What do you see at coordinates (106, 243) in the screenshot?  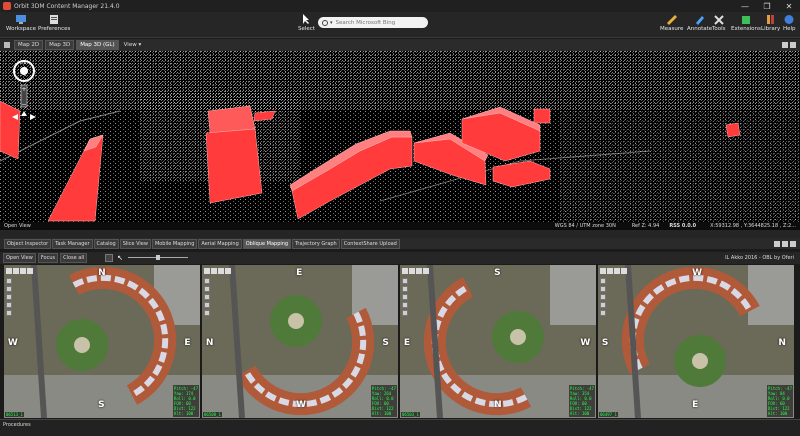 I see `tab-catalog: Catalog` at bounding box center [106, 243].